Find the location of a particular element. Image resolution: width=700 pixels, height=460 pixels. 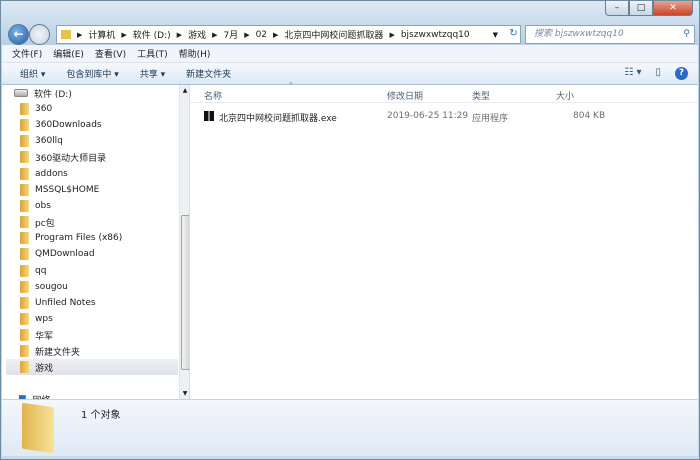

close-button: ✕ is located at coordinates (673, 8).